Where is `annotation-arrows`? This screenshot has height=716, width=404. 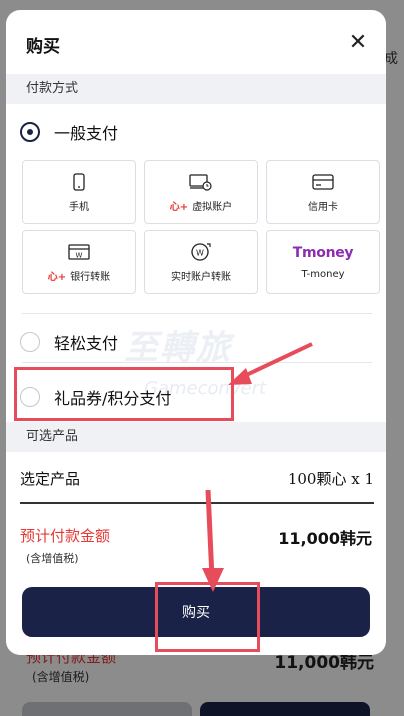 annotation-arrows is located at coordinates (257, 467).